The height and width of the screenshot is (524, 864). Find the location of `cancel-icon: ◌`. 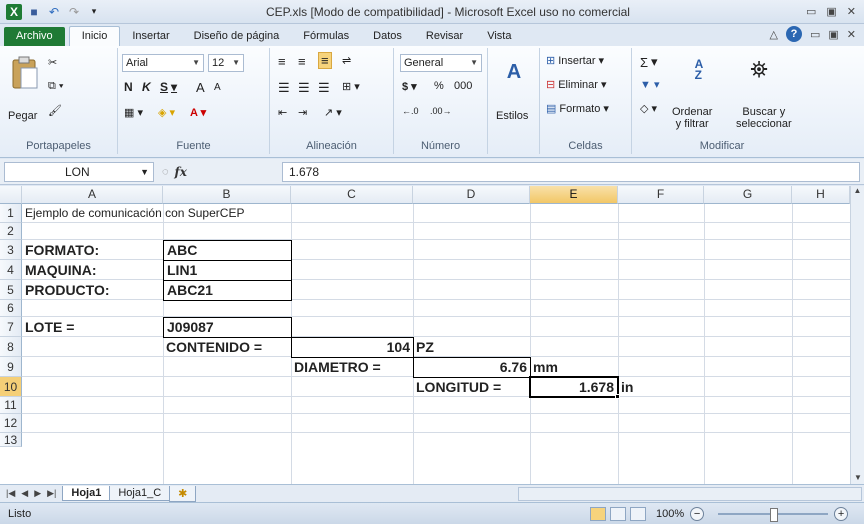

cancel-icon: ◌ is located at coordinates (165, 172).